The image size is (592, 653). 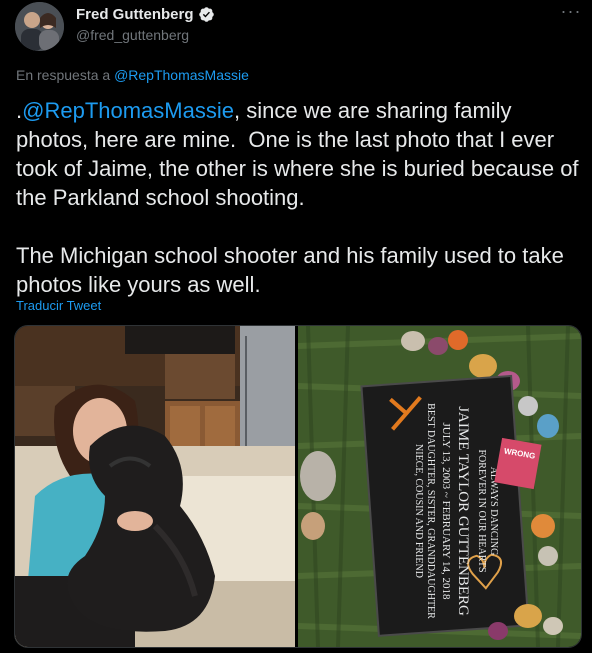 I want to click on more-options-icon: ···, so click(x=571, y=13).